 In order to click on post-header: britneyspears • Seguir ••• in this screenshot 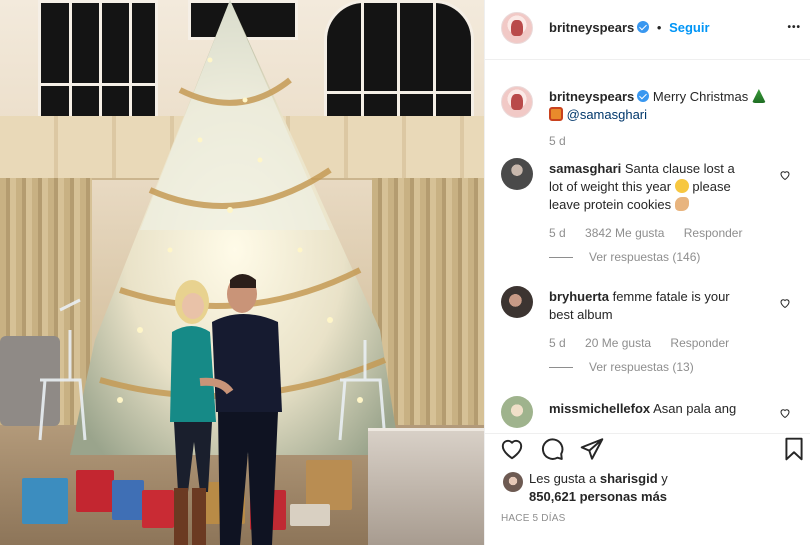, I will do `click(647, 30)`.